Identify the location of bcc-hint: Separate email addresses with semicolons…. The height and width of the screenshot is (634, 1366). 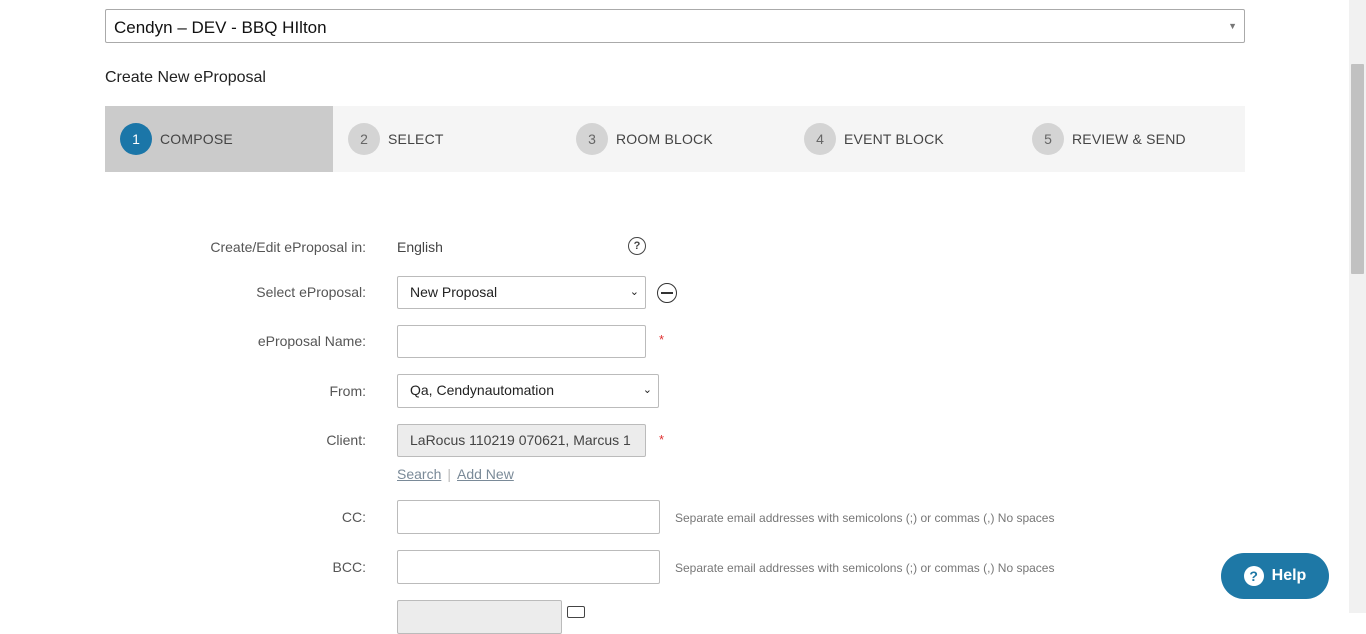
(865, 568).